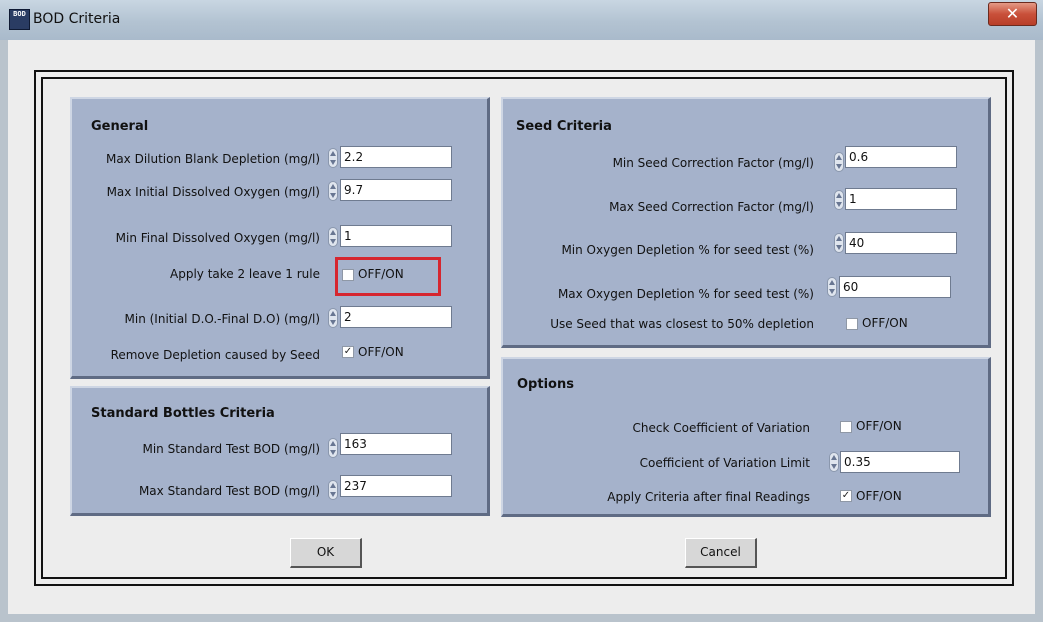 Image resolution: width=1043 pixels, height=622 pixels. Describe the element at coordinates (724, 463) in the screenshot. I see `cov-limit-label: Coefficient of Variation Limit` at that location.